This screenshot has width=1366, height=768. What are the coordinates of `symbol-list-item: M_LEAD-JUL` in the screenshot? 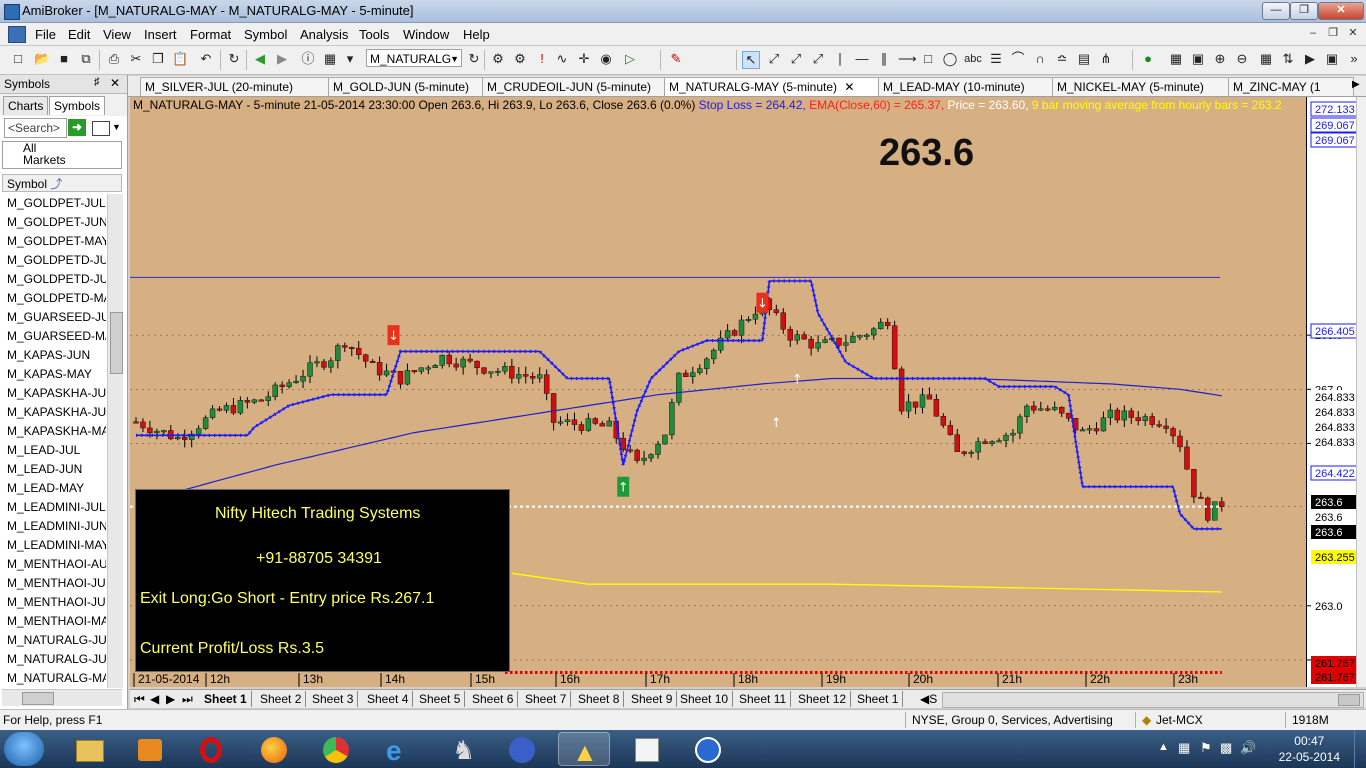 It's located at (54, 450).